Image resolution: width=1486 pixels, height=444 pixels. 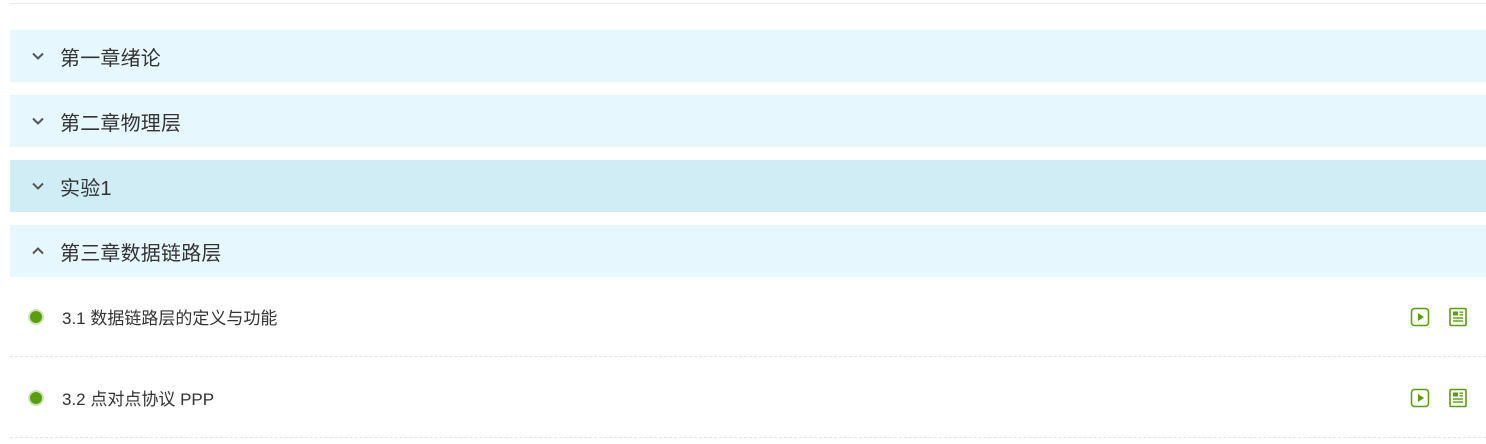 What do you see at coordinates (138, 397) in the screenshot?
I see `lesson-title: 3.2 点对点协议 PPP` at bounding box center [138, 397].